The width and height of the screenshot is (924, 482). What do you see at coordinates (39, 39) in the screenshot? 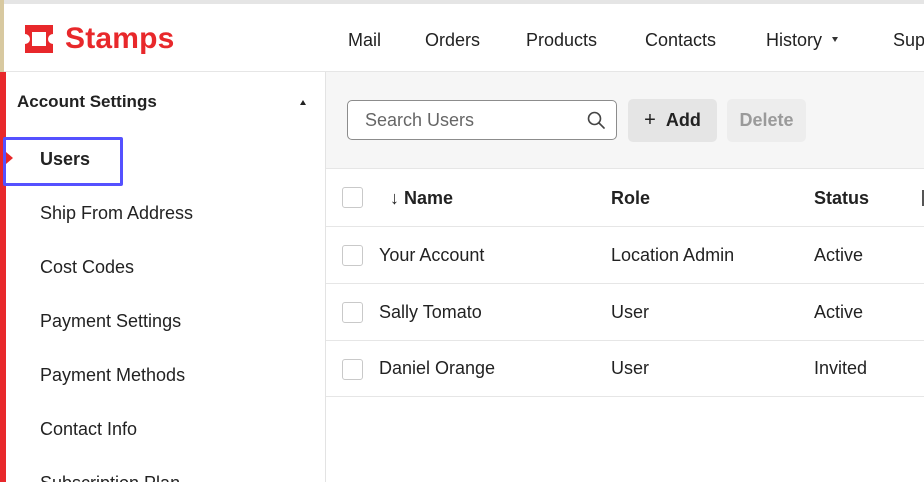
I see `stamp-icon` at bounding box center [39, 39].